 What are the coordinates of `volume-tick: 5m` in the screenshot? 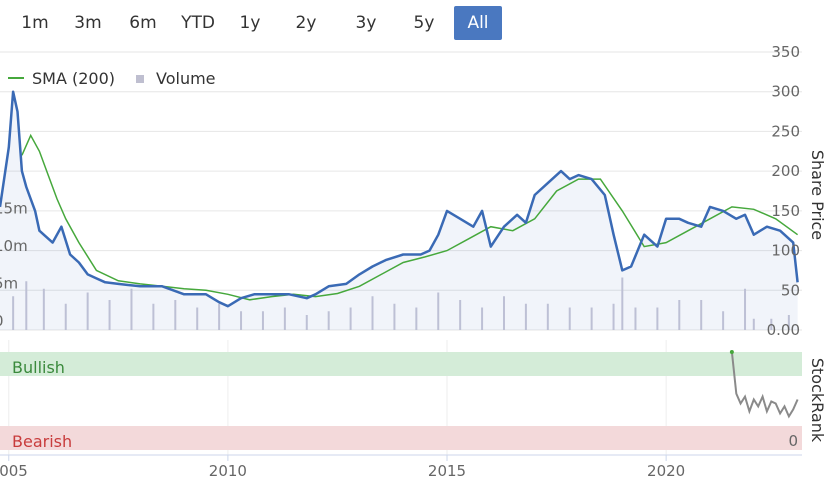 It's located at (9, 284).